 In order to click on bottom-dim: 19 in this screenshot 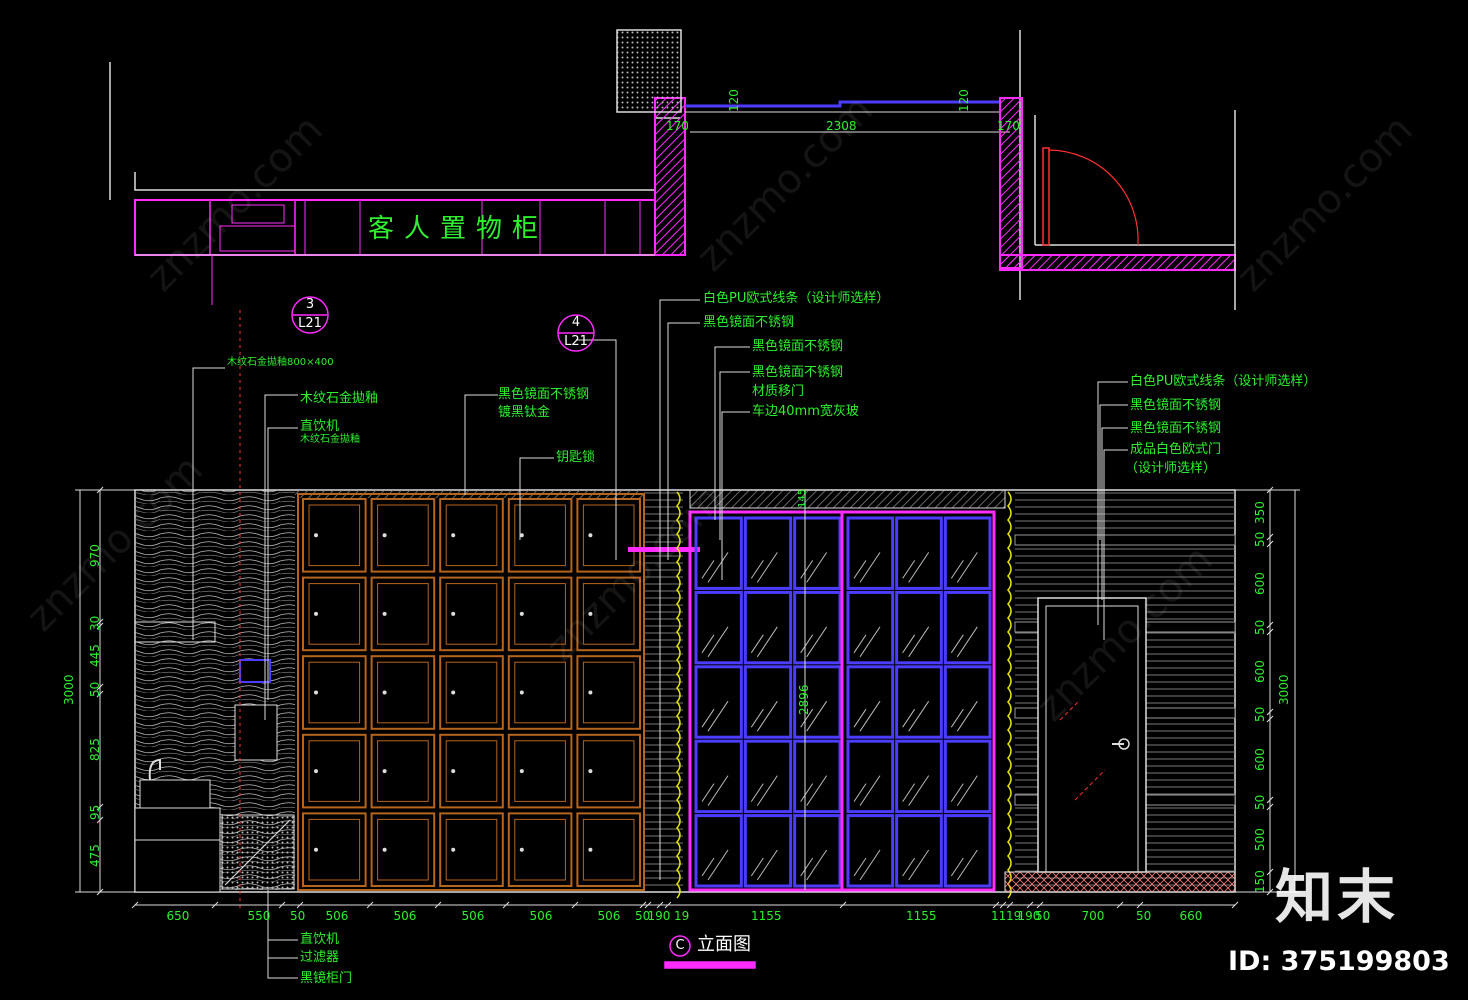, I will do `click(682, 916)`.